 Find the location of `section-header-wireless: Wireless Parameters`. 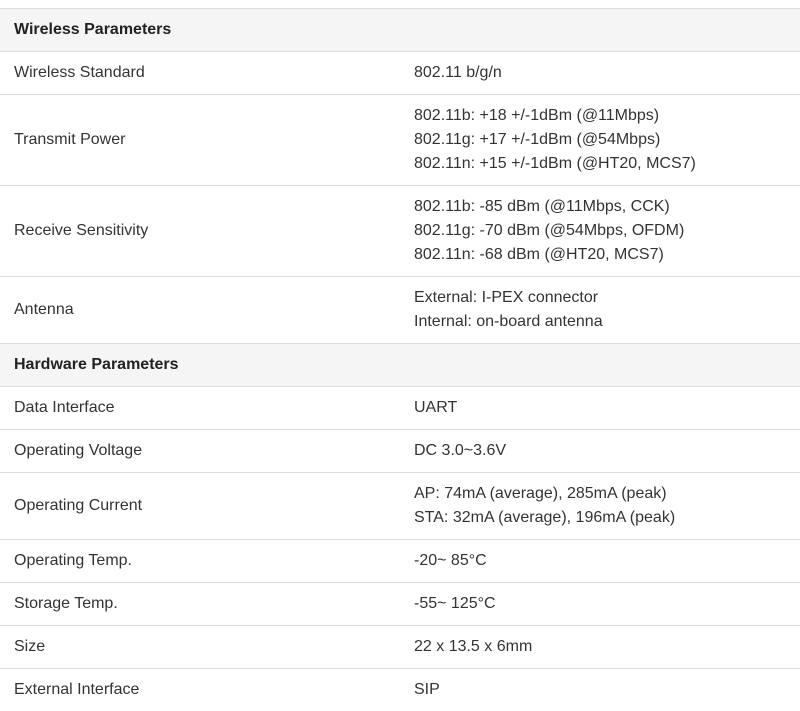

section-header-wireless: Wireless Parameters is located at coordinates (400, 30).